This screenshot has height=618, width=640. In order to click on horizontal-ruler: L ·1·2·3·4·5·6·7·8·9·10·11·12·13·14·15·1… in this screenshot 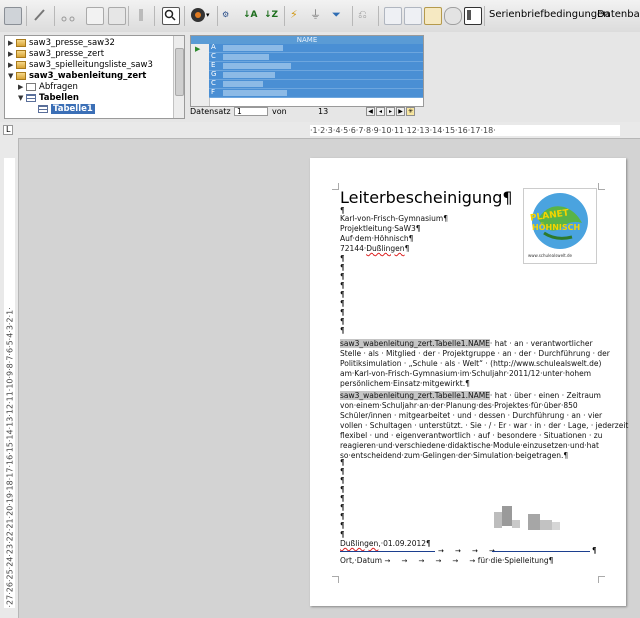, I will do `click(320, 130)`.